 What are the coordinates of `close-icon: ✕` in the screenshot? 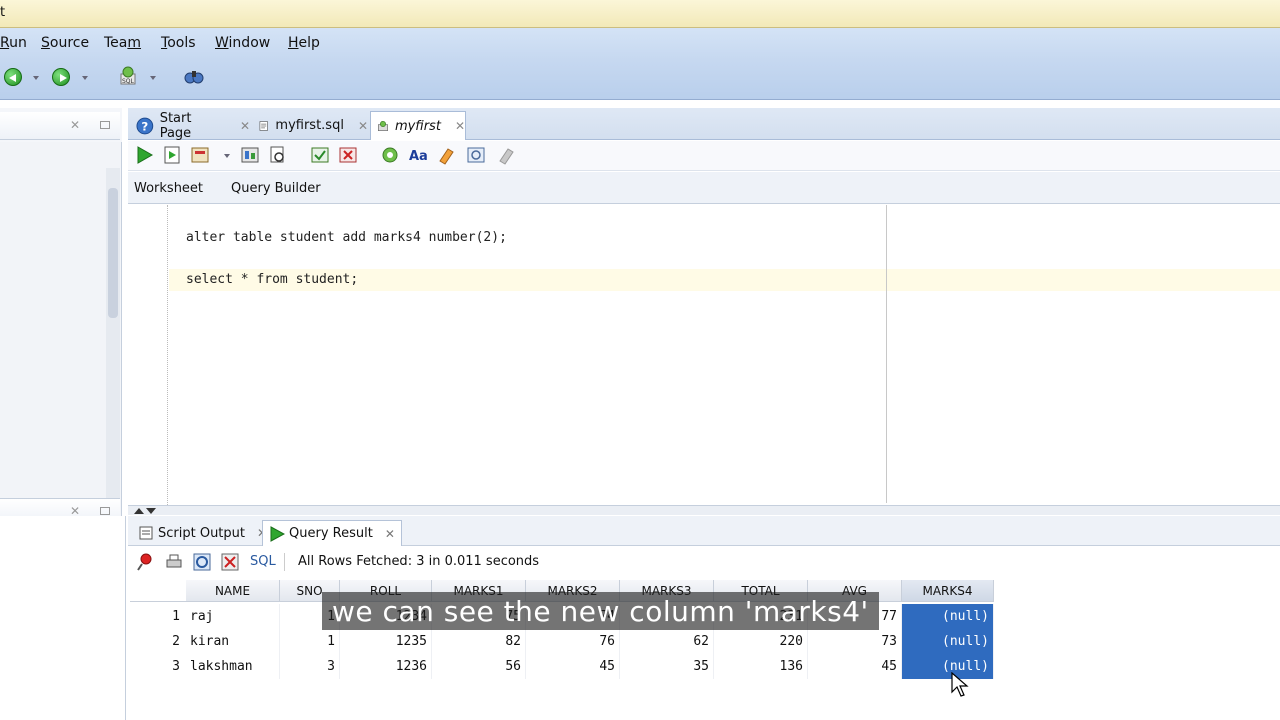 It's located at (75, 125).